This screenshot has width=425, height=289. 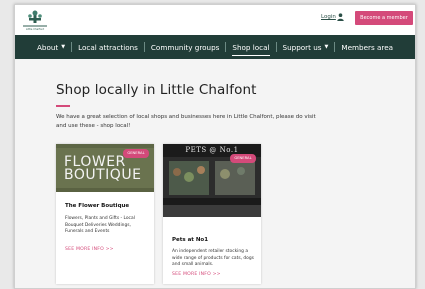 I want to click on become-member-button: Become a member, so click(x=384, y=18).